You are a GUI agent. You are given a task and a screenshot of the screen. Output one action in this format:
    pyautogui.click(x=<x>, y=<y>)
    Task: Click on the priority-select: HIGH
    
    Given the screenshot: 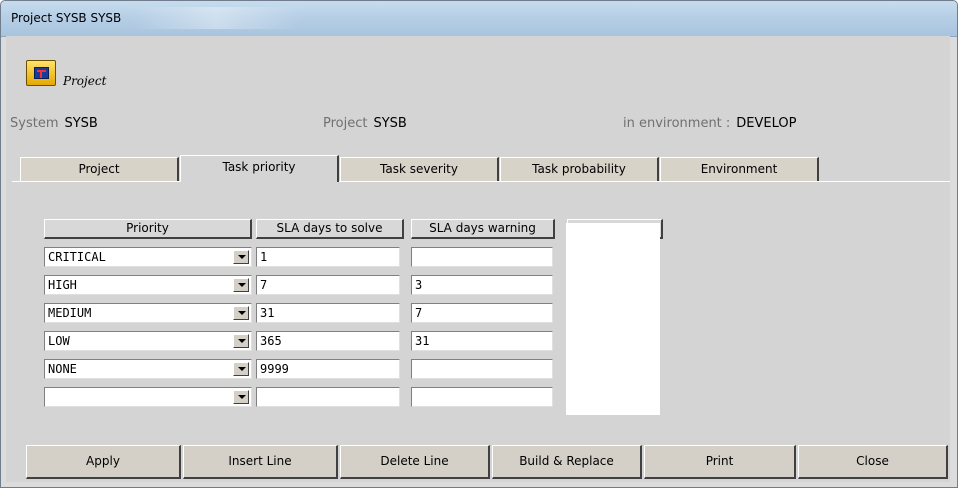 What is the action you would take?
    pyautogui.click(x=148, y=285)
    